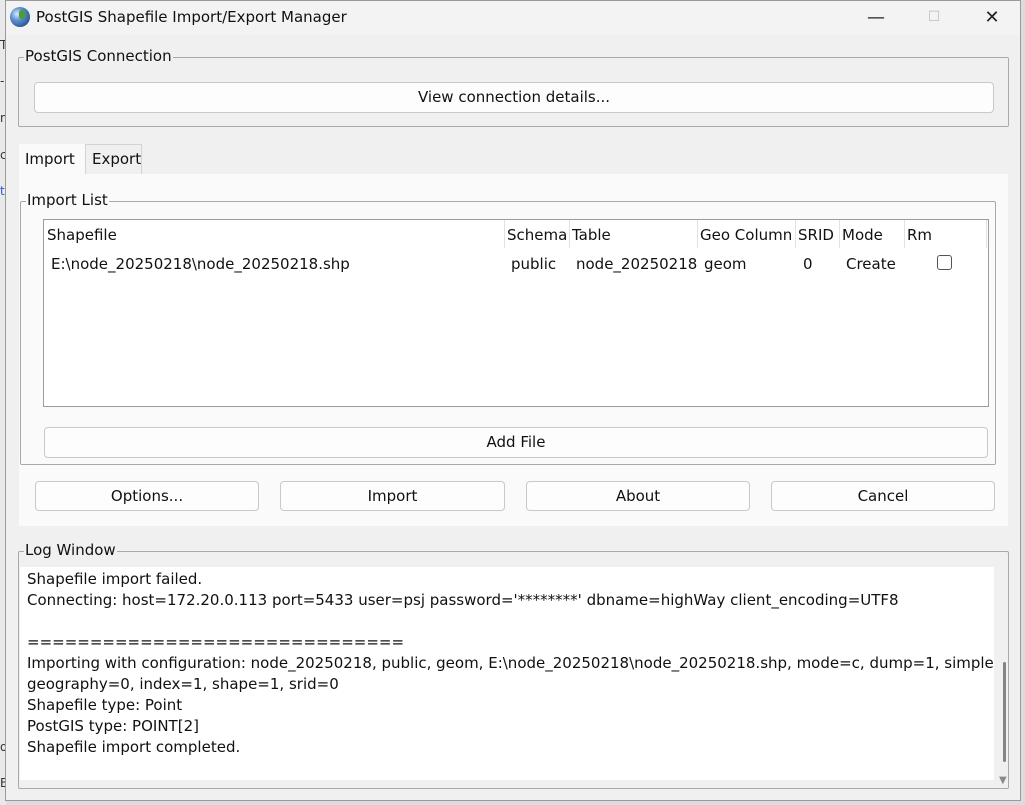 The image size is (1025, 805). What do you see at coordinates (134, 747) in the screenshot?
I see `log-line: Shapefile import completed.` at bounding box center [134, 747].